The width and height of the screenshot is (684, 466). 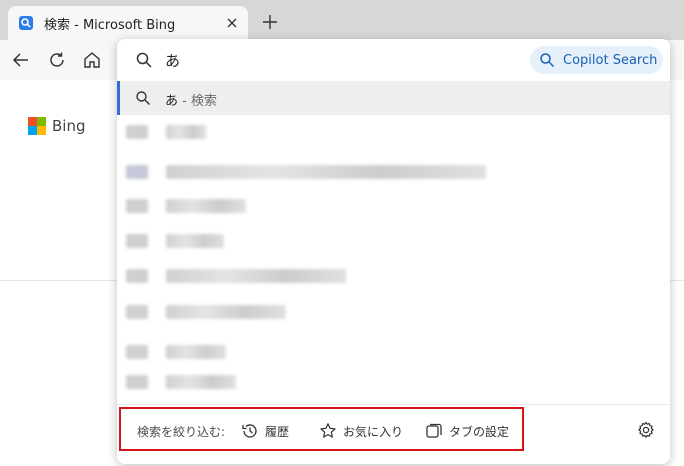 I want to click on bing-logo: Bing, so click(x=57, y=126).